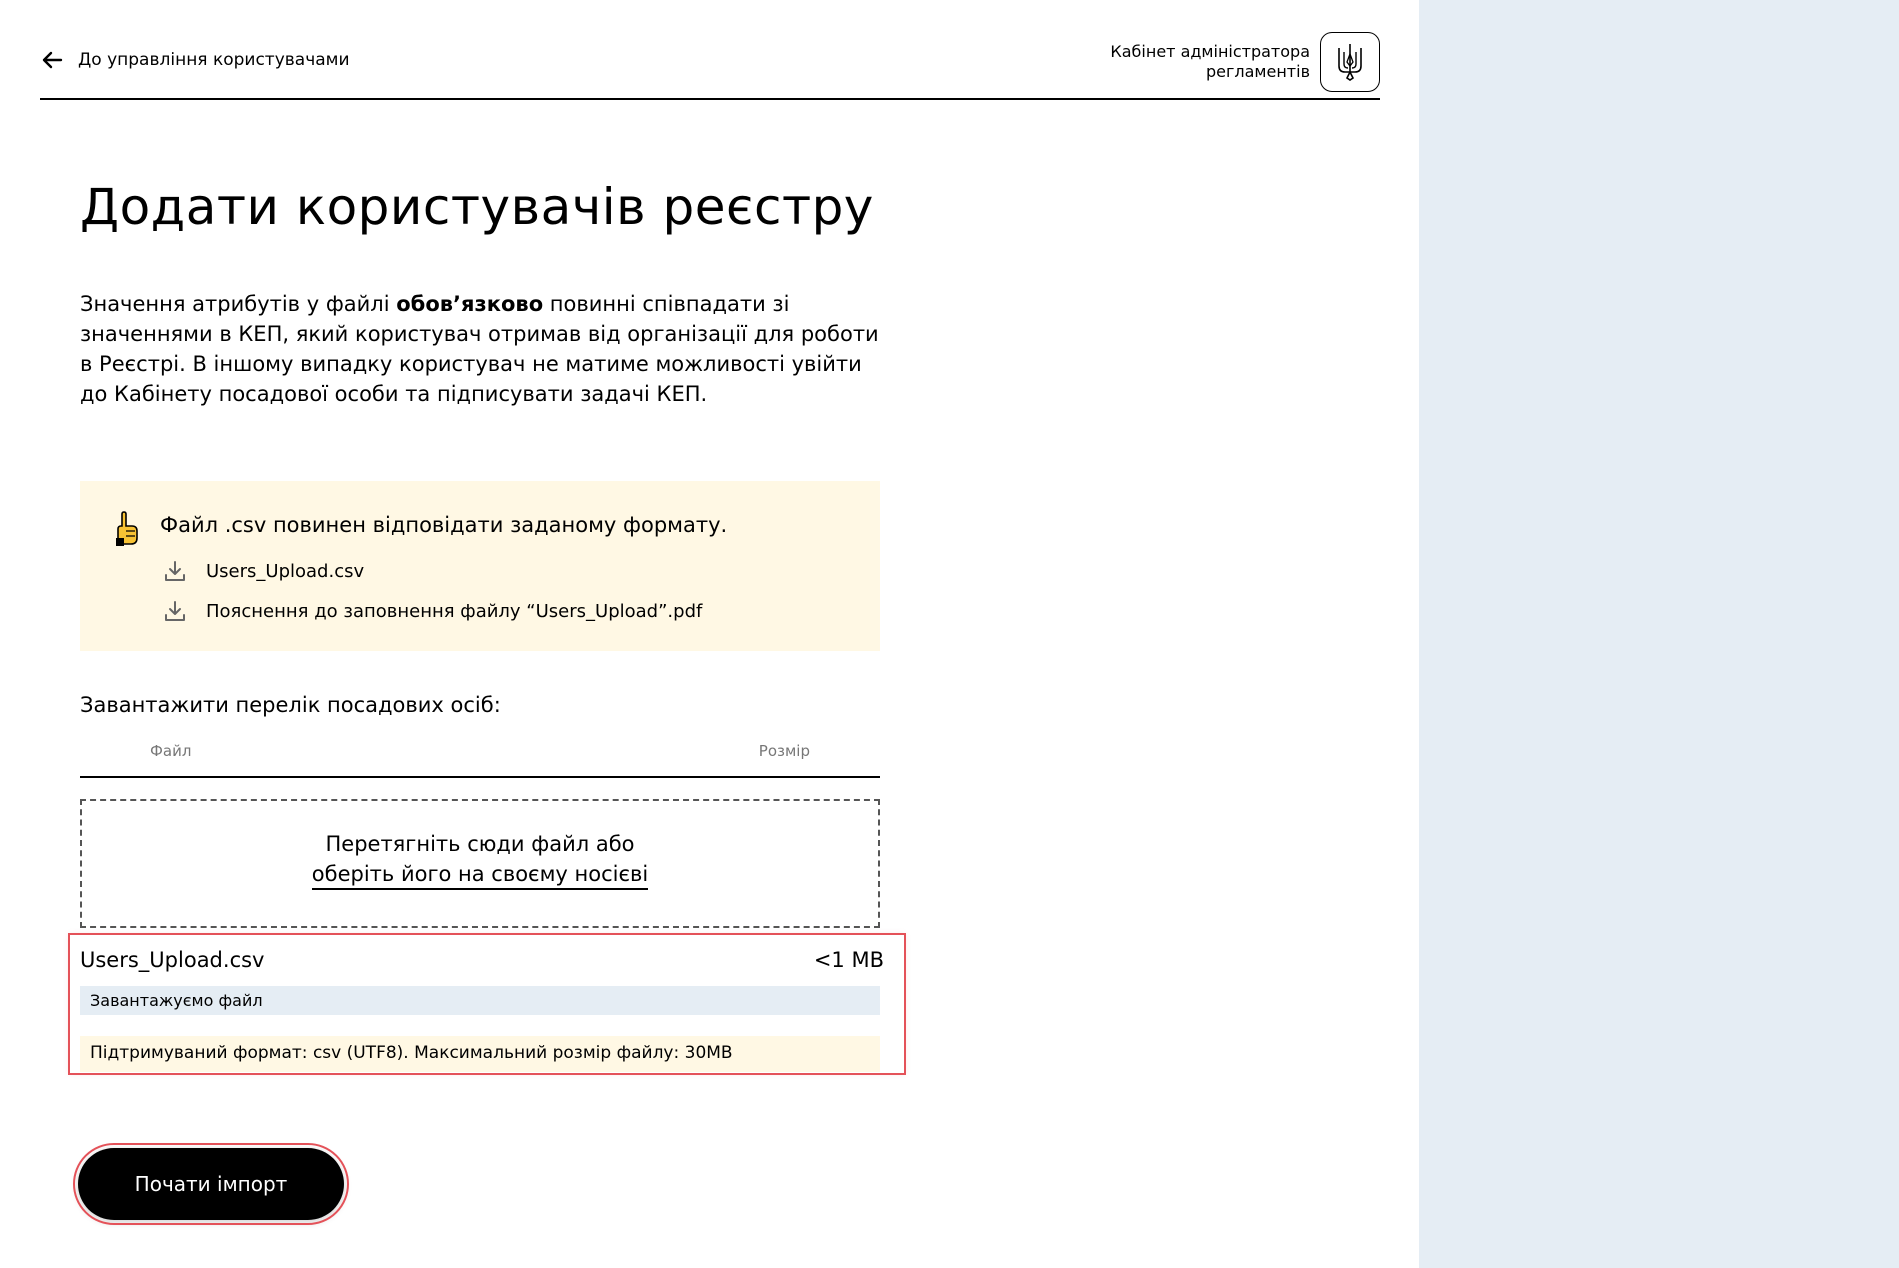 The height and width of the screenshot is (1268, 1899). I want to click on upload-section-label: Завантажити перелік посадових осіб:, so click(290, 705).